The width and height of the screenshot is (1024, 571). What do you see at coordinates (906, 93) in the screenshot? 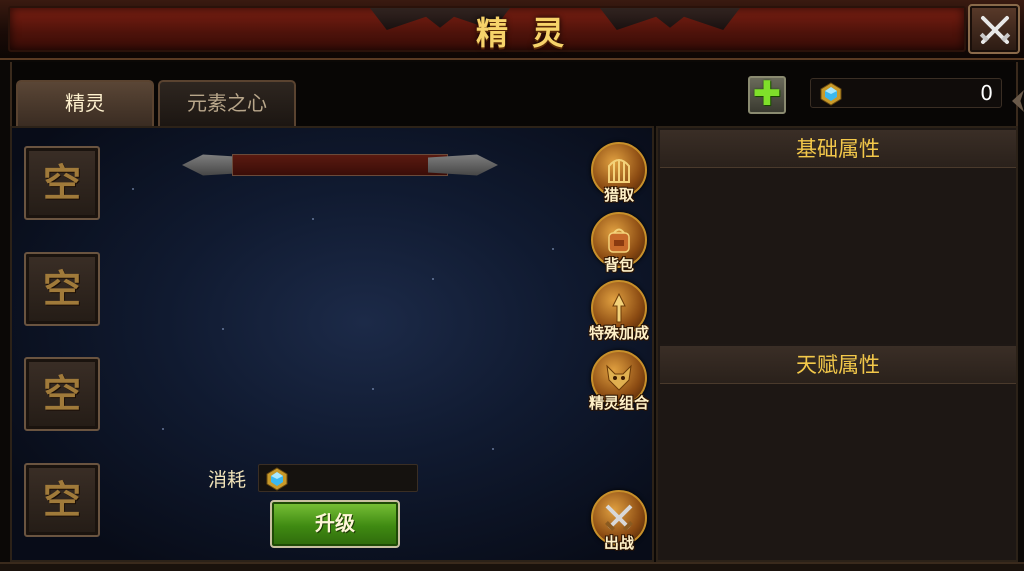
I see `currency-display: 0` at bounding box center [906, 93].